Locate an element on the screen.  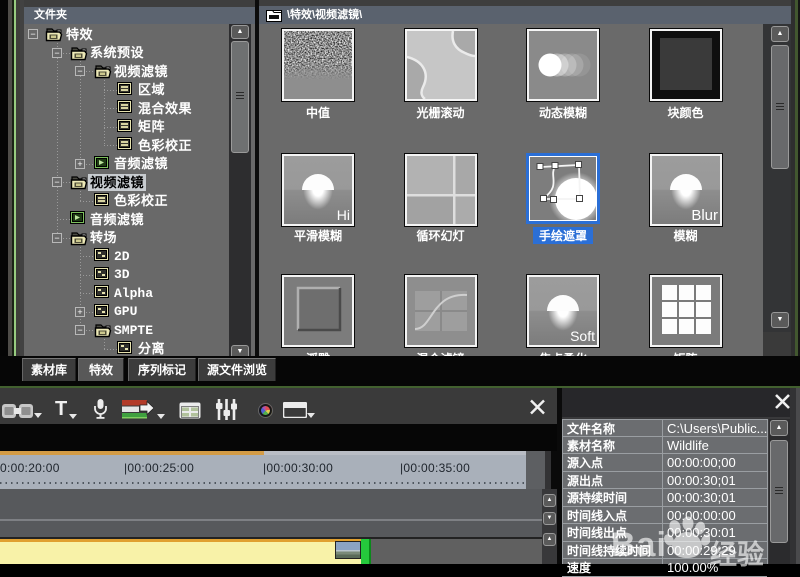
svg-text: Blur is located at coordinates (704, 215).